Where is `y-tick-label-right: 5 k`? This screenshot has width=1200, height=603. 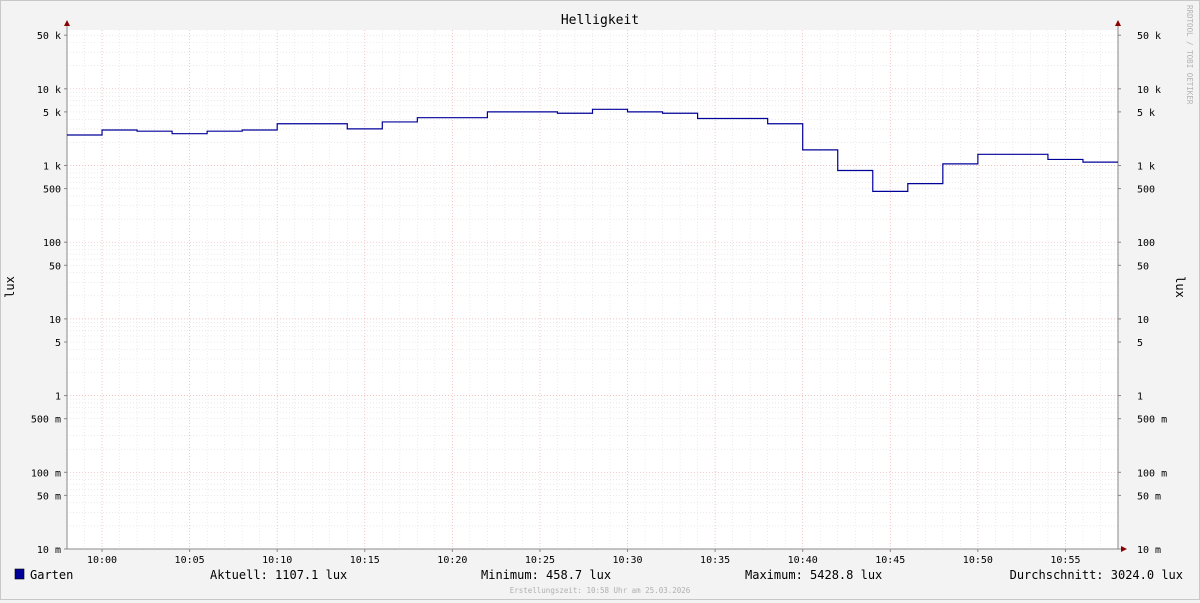 y-tick-label-right: 5 k is located at coordinates (1146, 113).